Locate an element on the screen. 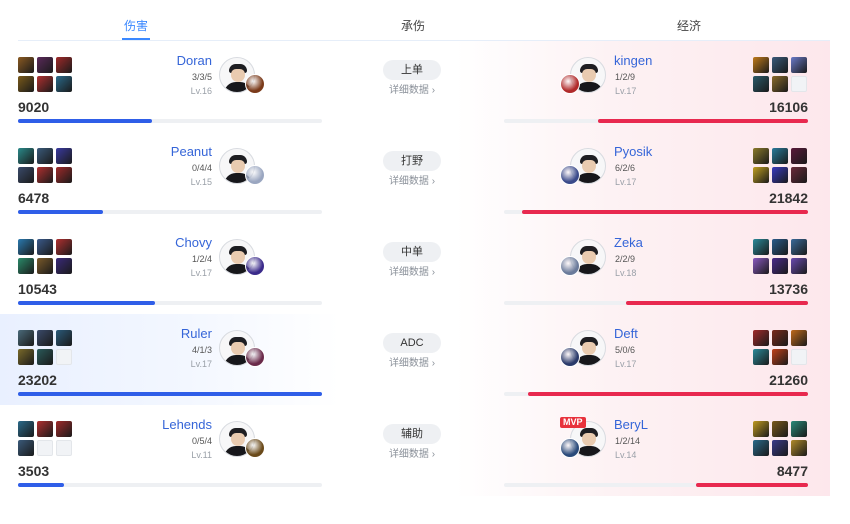 The width and height of the screenshot is (850, 524). player-name: Peanut is located at coordinates (191, 151).